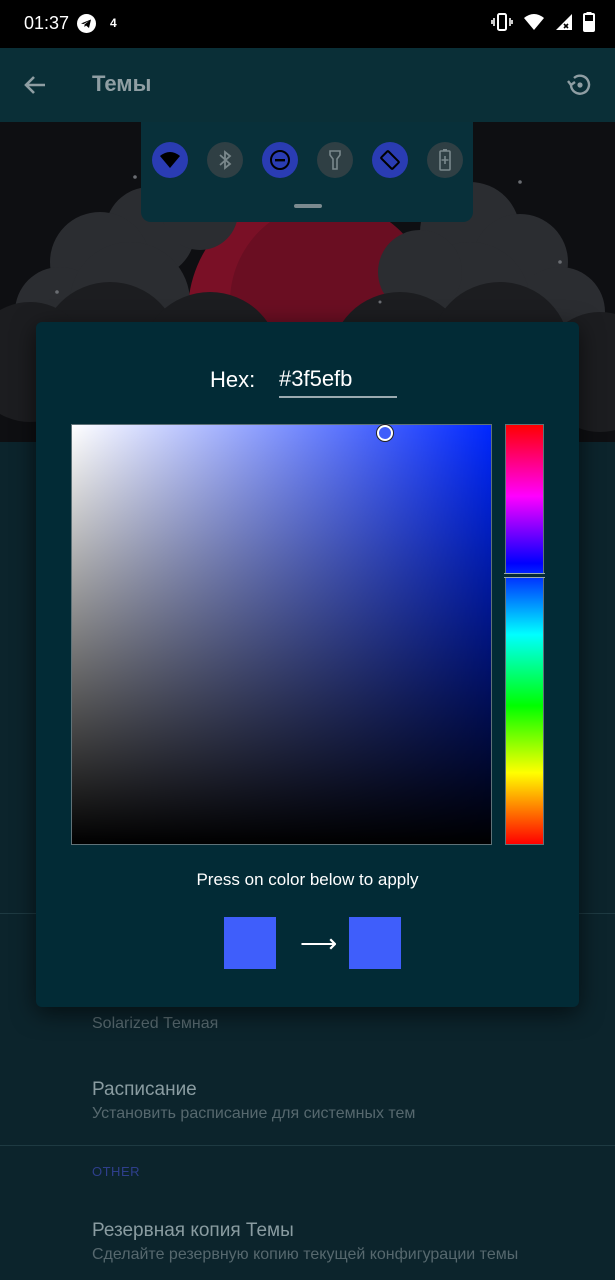 The height and width of the screenshot is (1280, 615). What do you see at coordinates (47, 23) in the screenshot?
I see `status-time: 01:37` at bounding box center [47, 23].